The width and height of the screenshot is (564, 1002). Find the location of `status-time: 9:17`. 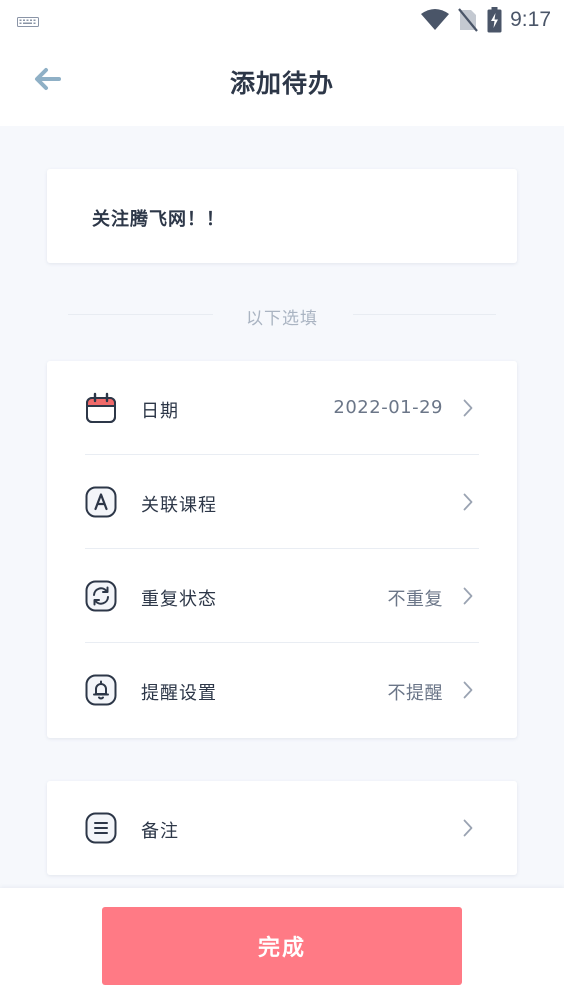

status-time: 9:17 is located at coordinates (530, 19).